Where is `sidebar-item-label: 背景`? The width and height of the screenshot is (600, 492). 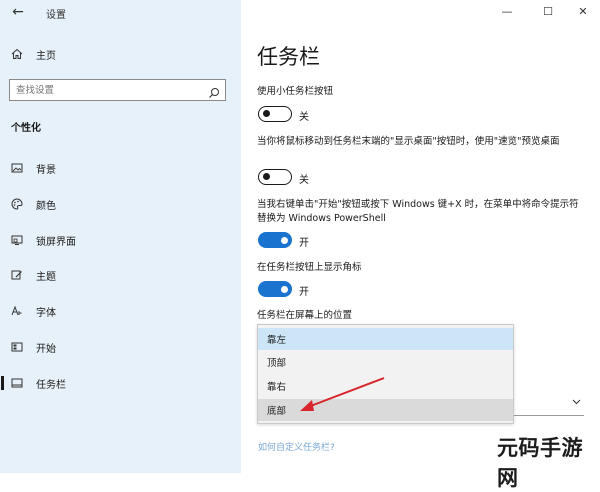
sidebar-item-label: 背景 is located at coordinates (46, 170).